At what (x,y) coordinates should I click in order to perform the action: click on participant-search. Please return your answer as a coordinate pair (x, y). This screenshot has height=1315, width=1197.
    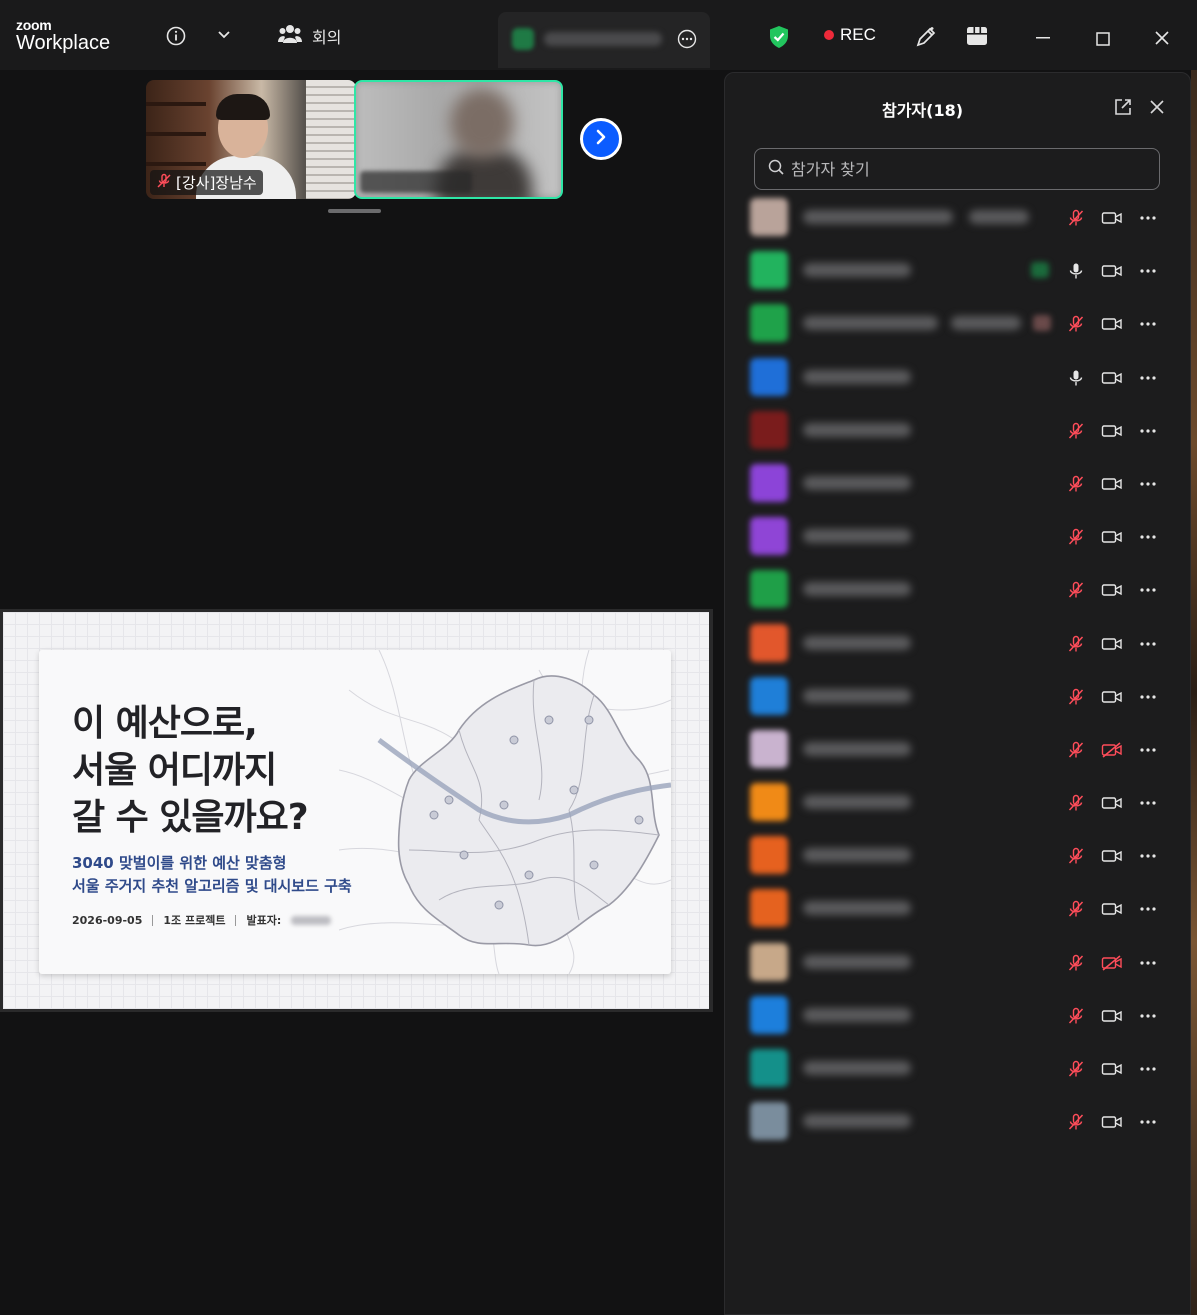
    Looking at the image, I should click on (957, 169).